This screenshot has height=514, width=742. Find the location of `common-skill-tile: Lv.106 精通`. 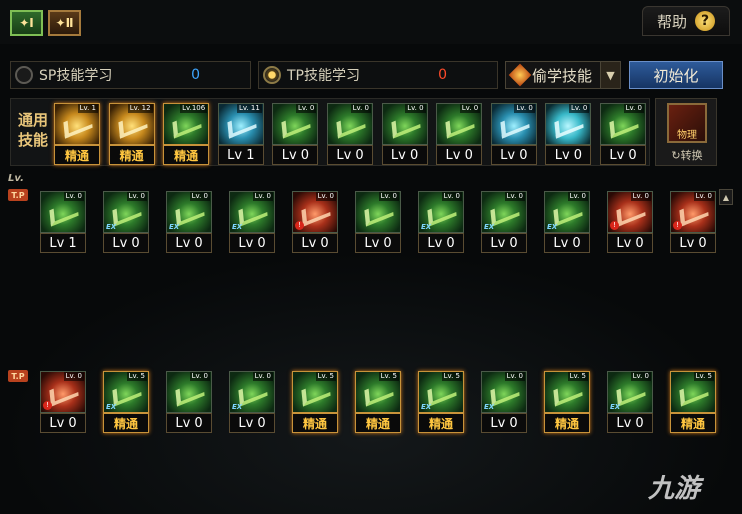

common-skill-tile: Lv.106 精通 is located at coordinates (186, 134).